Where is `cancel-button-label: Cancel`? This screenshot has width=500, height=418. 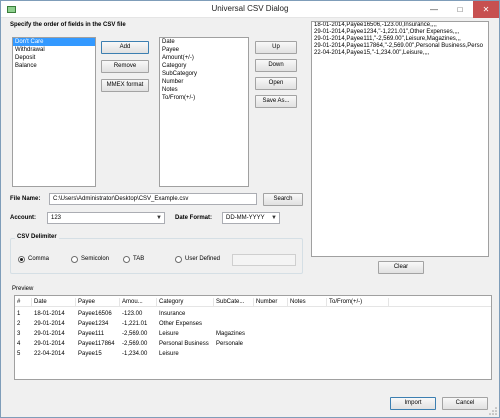 cancel-button-label: Cancel is located at coordinates (465, 403).